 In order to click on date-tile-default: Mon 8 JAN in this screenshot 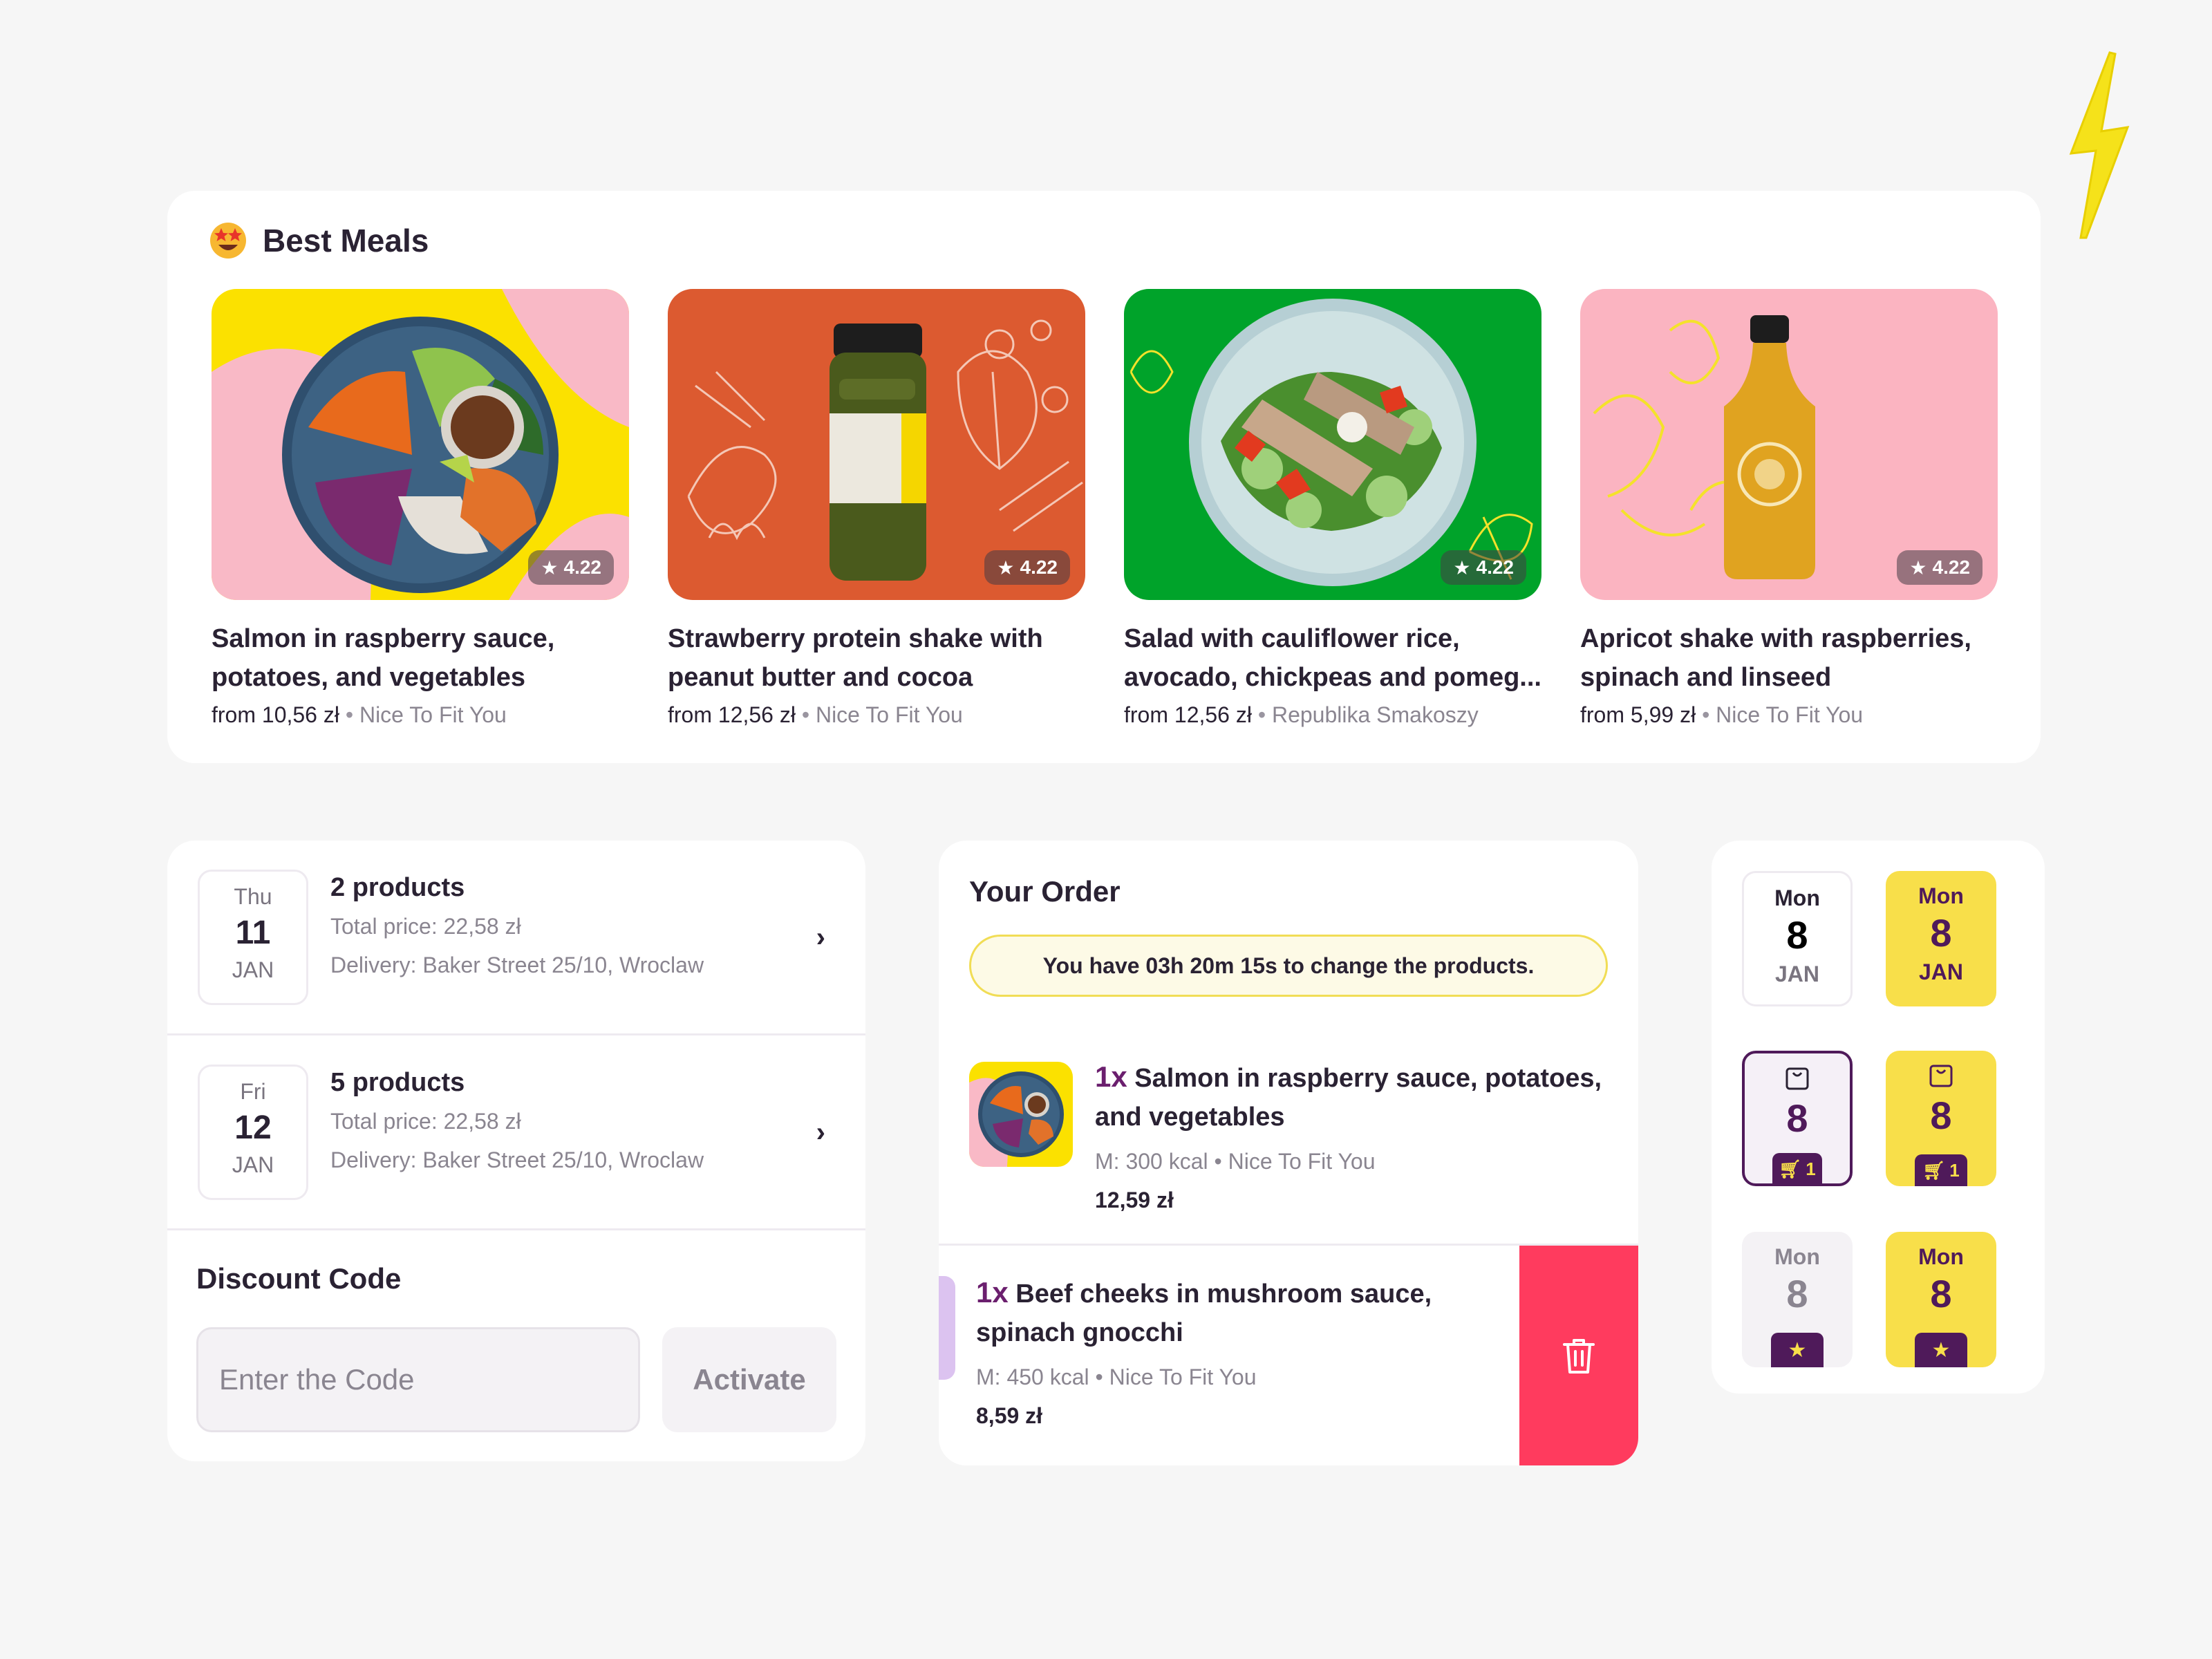, I will do `click(1797, 938)`.